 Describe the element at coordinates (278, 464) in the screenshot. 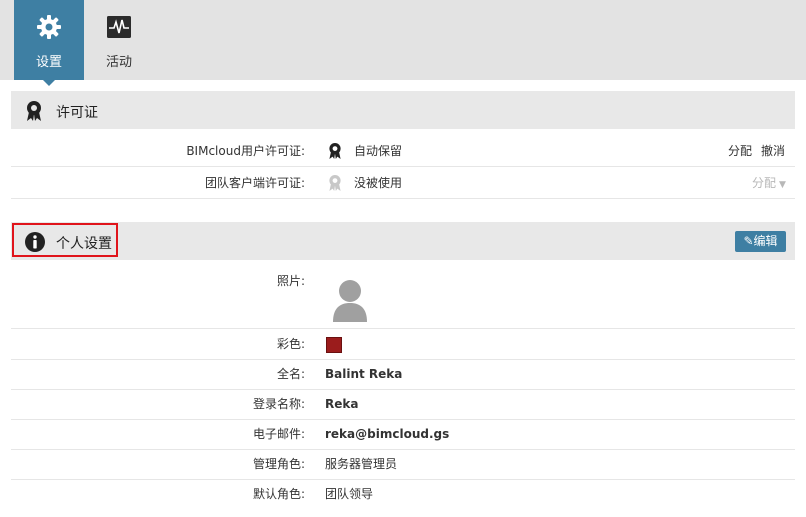

I see `admin-role-label: 管理角色:` at that location.